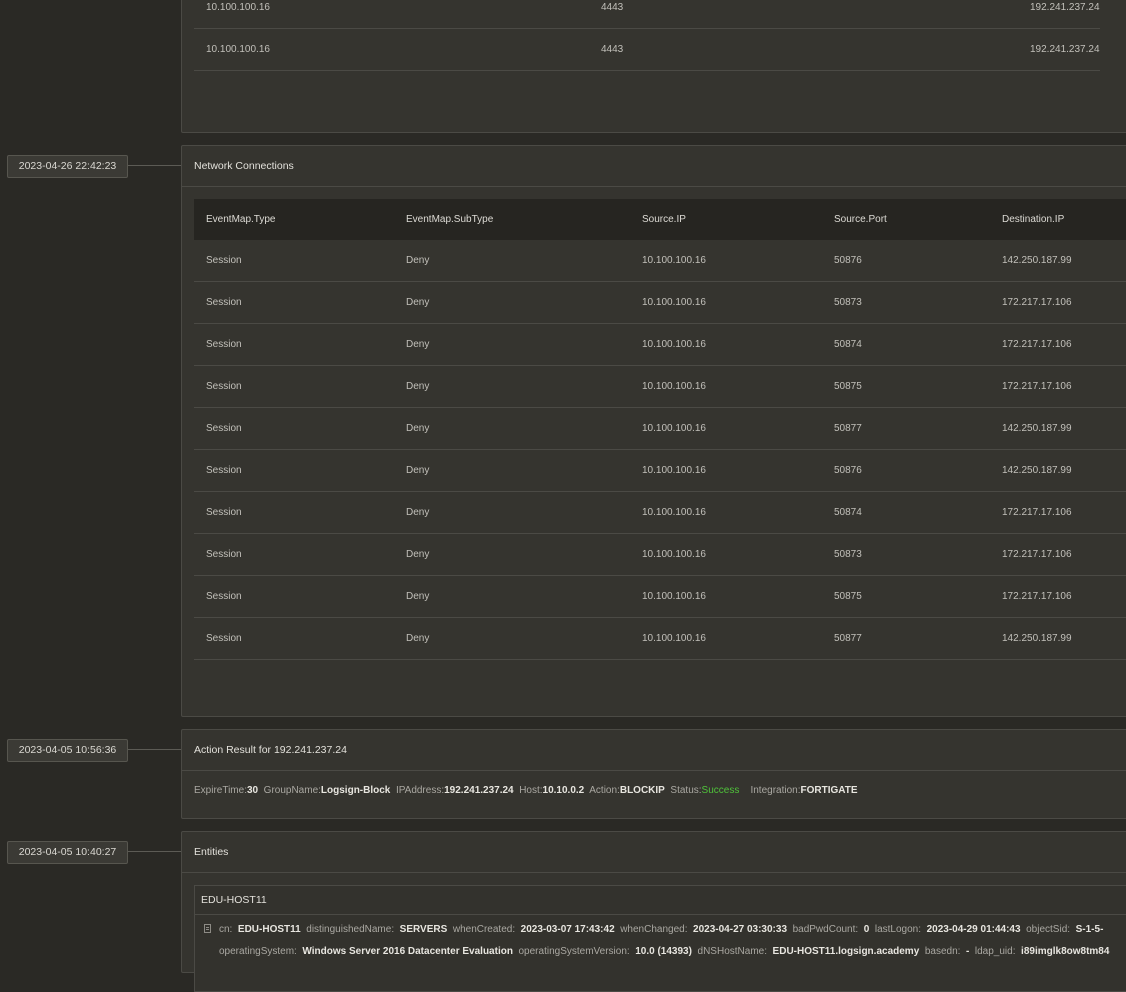 The height and width of the screenshot is (992, 1126). I want to click on attribute-key: lastLogon:, so click(898, 929).